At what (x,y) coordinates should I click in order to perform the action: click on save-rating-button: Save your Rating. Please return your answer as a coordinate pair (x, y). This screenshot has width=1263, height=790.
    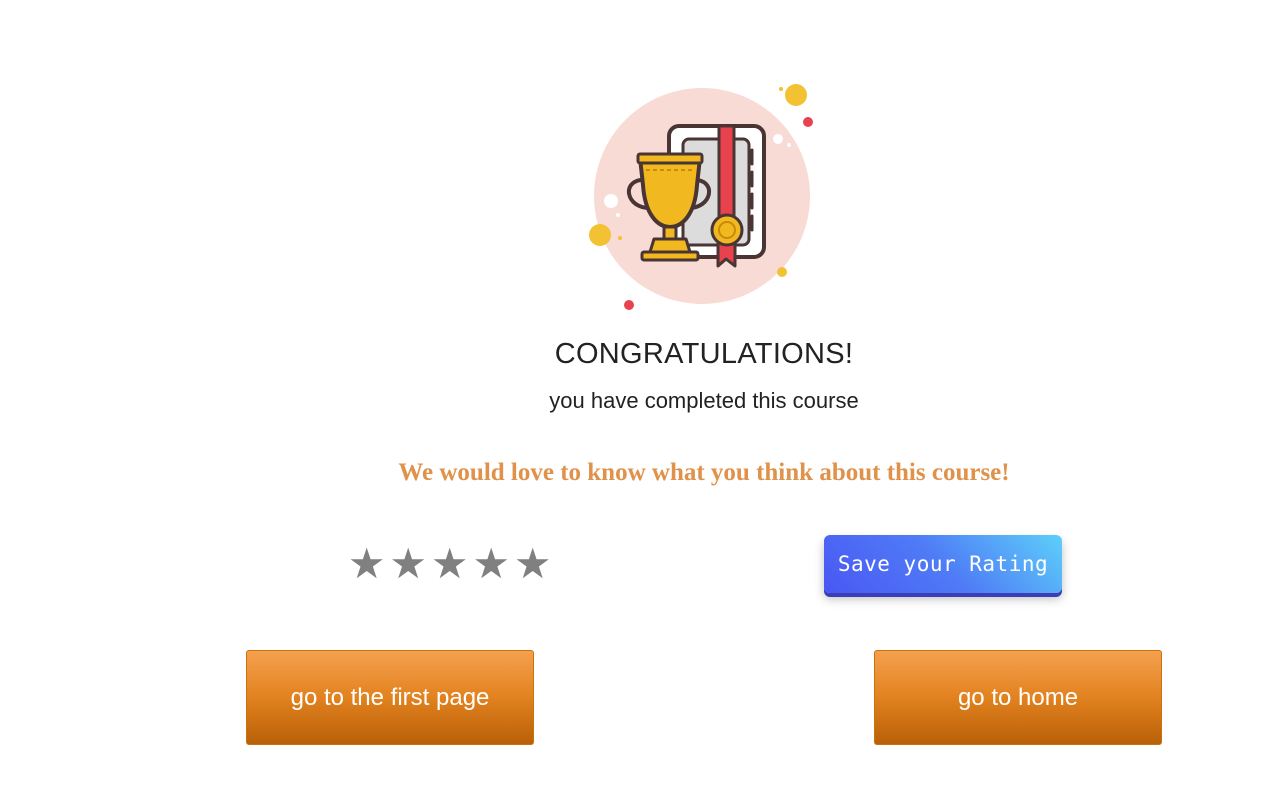
    Looking at the image, I should click on (943, 564).